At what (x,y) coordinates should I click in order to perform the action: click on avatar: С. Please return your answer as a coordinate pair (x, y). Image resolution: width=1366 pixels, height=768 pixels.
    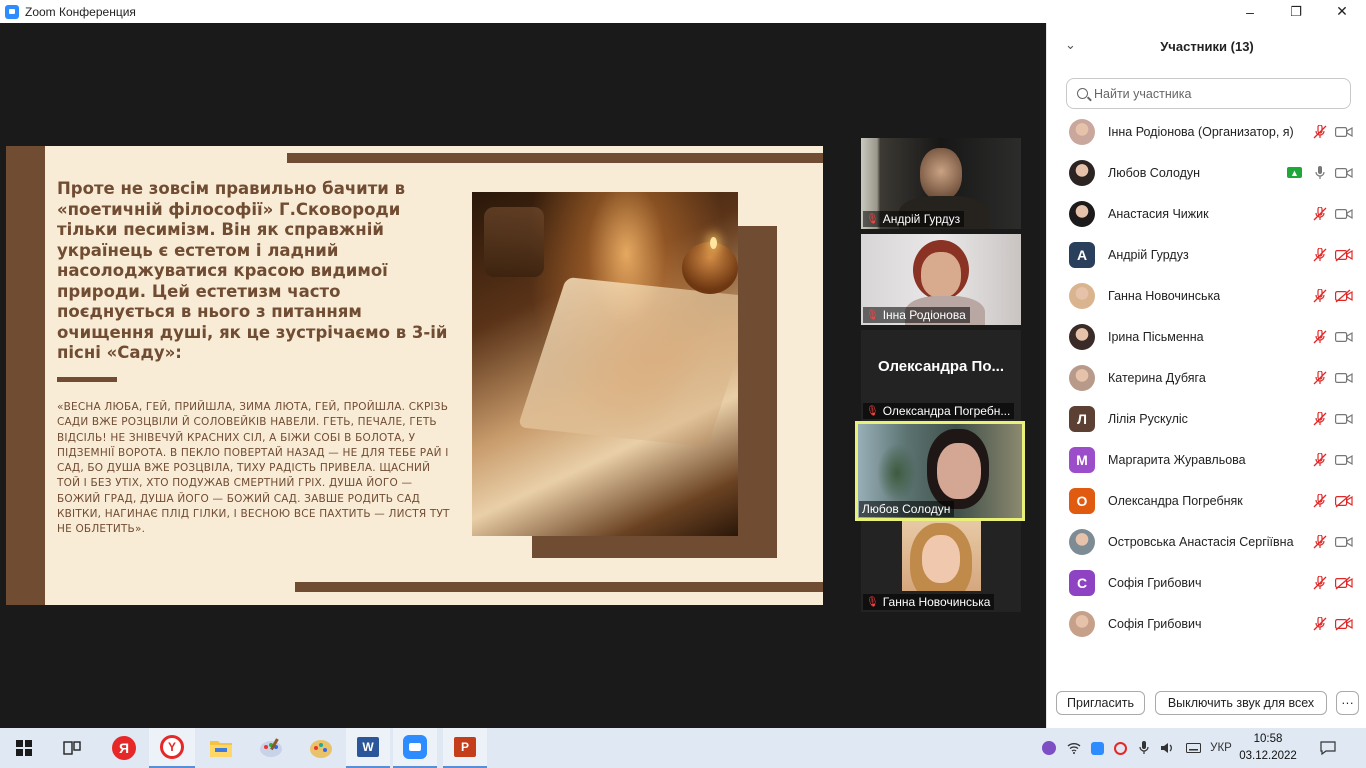
    Looking at the image, I should click on (1082, 582).